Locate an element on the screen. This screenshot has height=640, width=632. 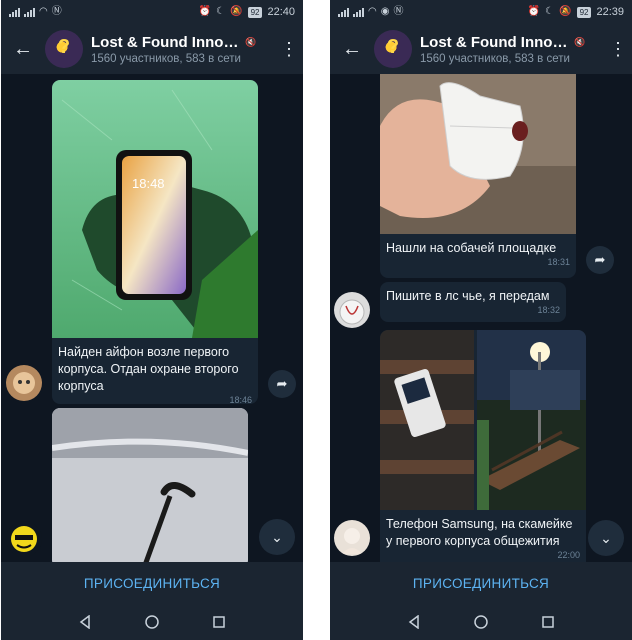
status-bar: ◠ ◉ Ⓝ ⏰ ☾ 🔕 92 22:39 is located at coordinates (481, 12).